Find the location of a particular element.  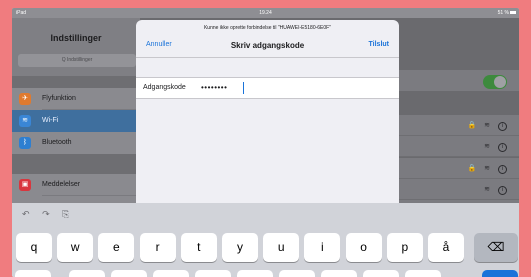

sidebar-item-wifi: ≋ Wi-Fi is located at coordinates (76, 121).